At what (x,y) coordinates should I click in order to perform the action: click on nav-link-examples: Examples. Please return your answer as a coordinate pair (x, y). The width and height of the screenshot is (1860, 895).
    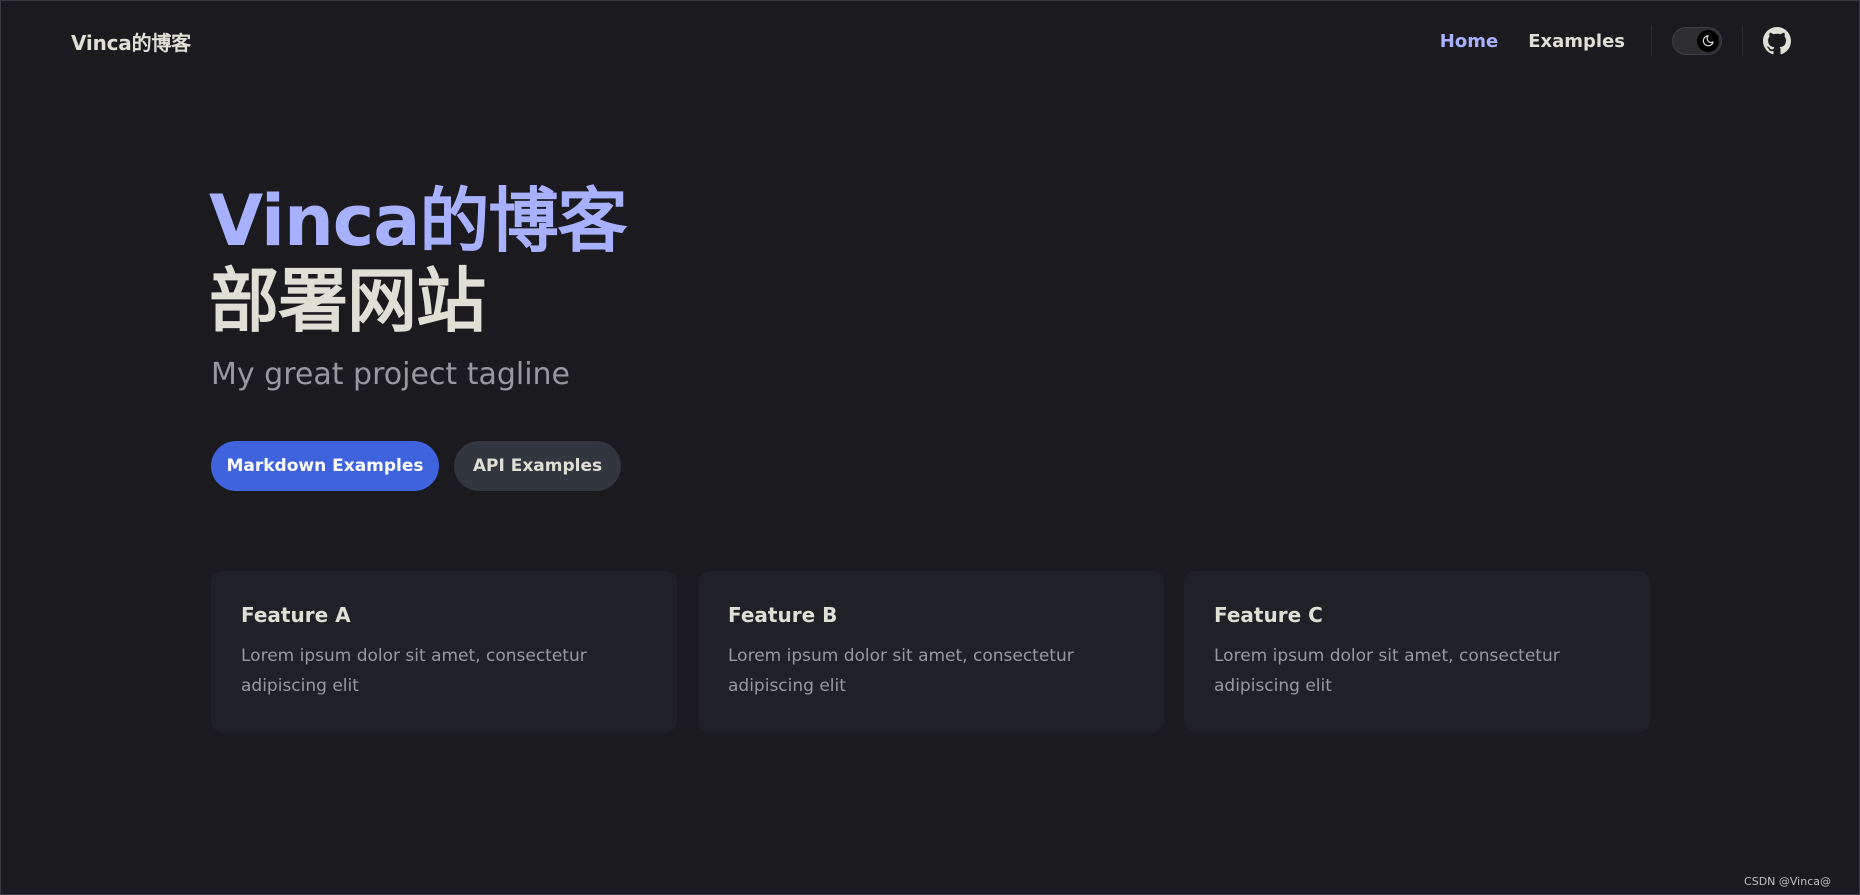
    Looking at the image, I should click on (1576, 41).